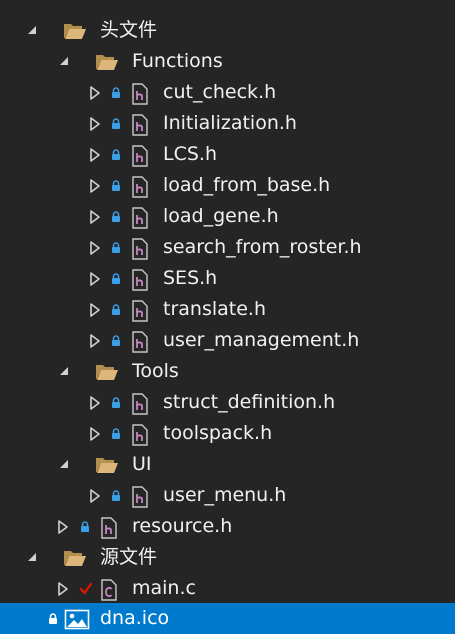 This screenshot has width=455, height=634. I want to click on tree-item-load-from-base-h: load_from_base.h, so click(227, 185).